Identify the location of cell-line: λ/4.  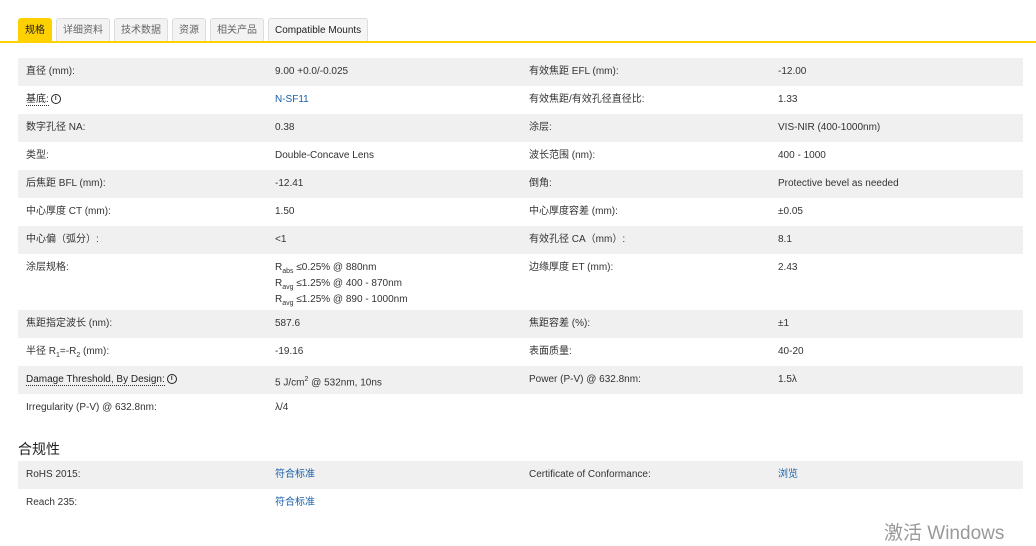
(394, 408).